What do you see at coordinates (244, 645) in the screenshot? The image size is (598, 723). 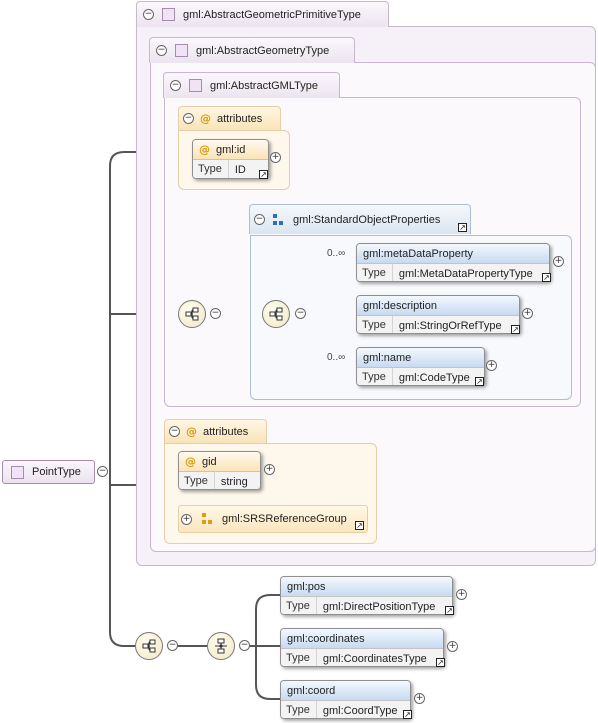 I see `collapse-toggle-choice: −` at bounding box center [244, 645].